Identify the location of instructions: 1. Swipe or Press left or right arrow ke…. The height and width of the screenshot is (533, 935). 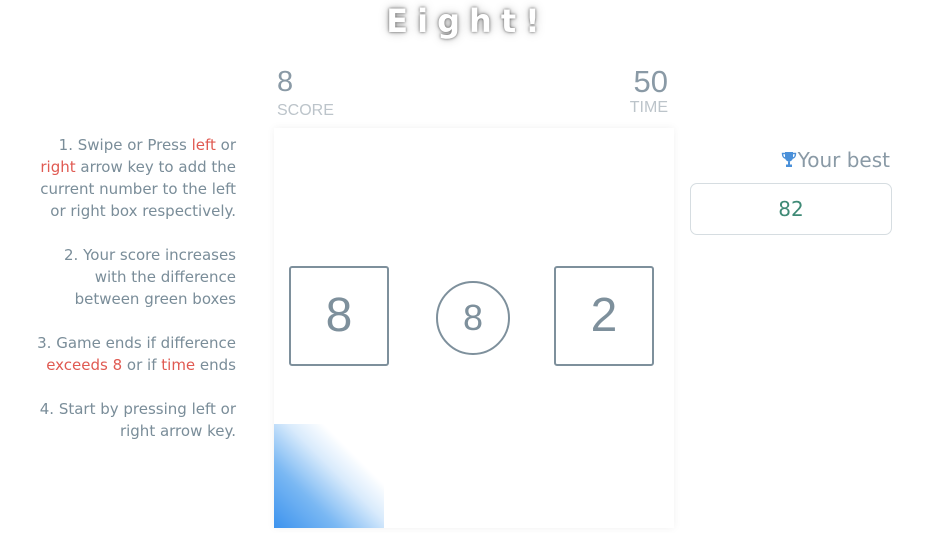
(133, 299).